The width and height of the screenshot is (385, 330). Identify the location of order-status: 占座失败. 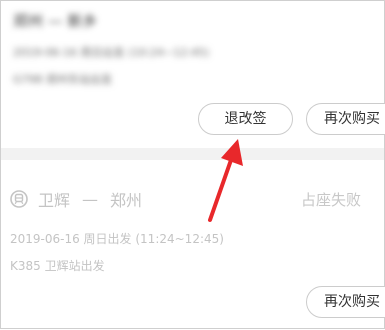
(331, 200).